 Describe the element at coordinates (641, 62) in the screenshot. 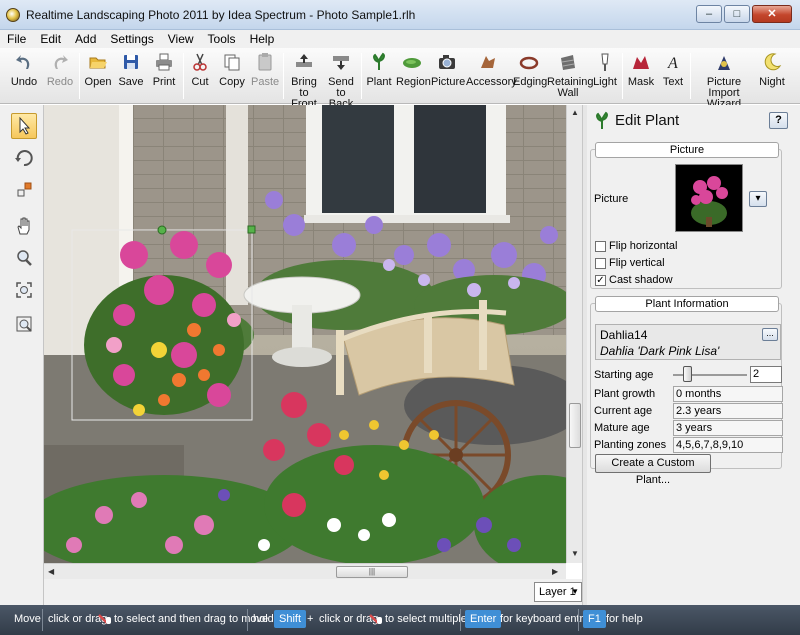

I see `mask-icon` at that location.